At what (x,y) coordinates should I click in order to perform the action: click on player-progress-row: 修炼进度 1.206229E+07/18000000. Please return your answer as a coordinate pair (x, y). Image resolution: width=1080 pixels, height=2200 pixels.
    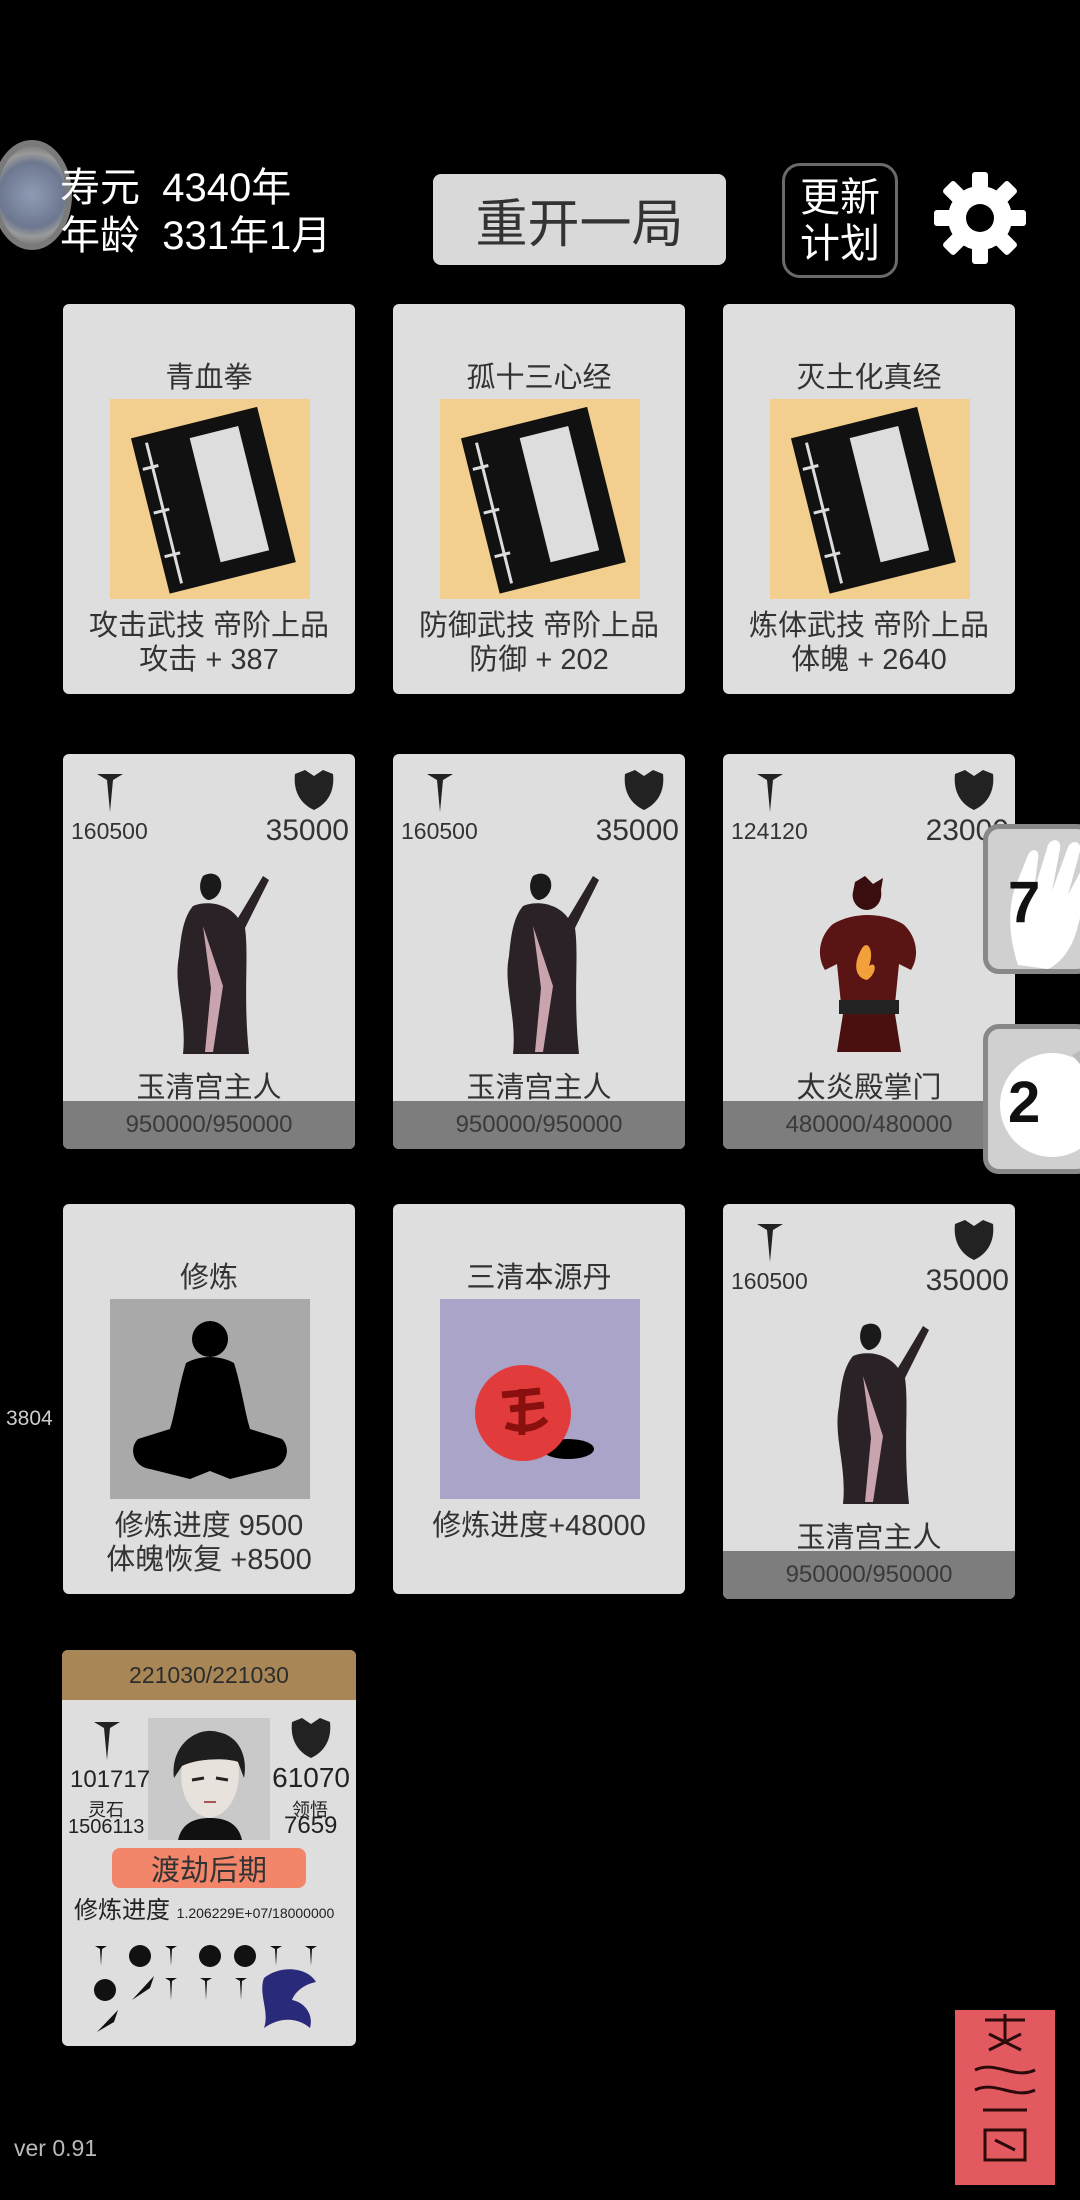
    Looking at the image, I should click on (204, 1907).